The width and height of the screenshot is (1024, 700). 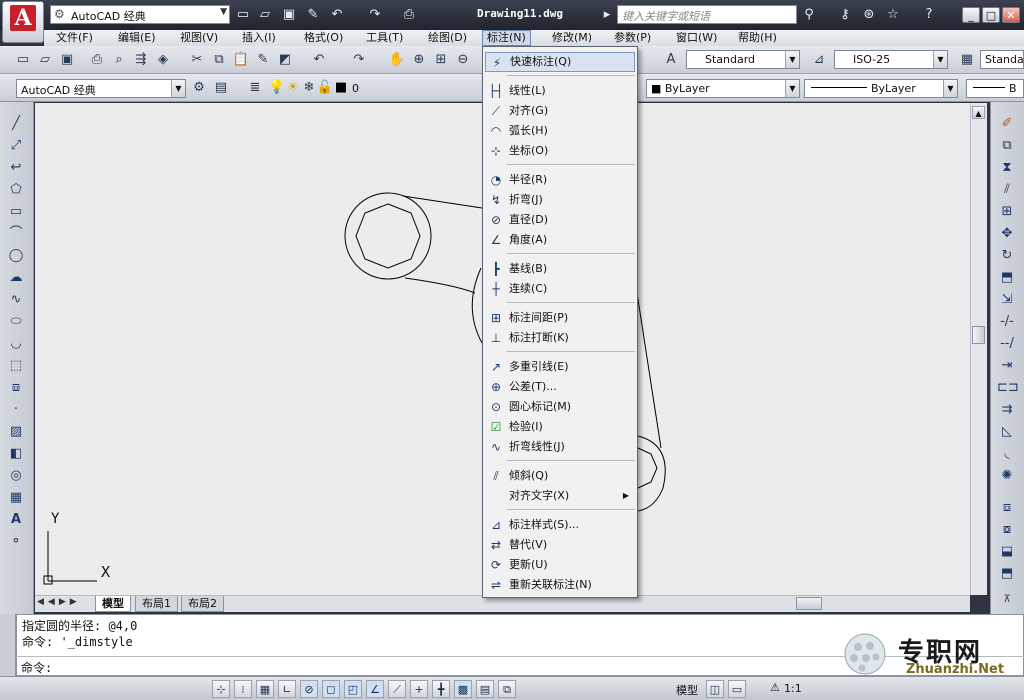 I want to click on cut-icon: ✂, so click(x=197, y=60).